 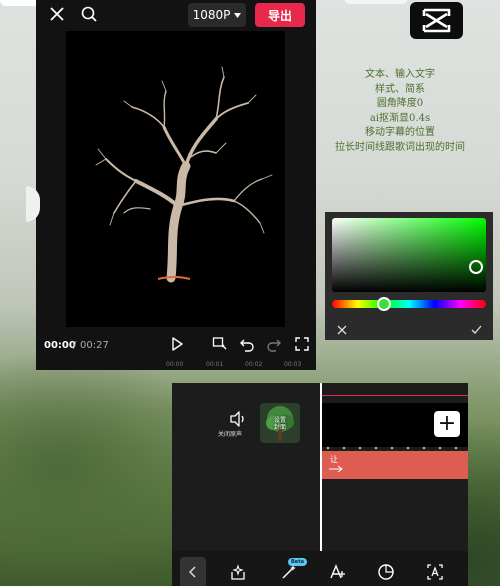 What do you see at coordinates (447, 424) in the screenshot?
I see `add-clip-button: +` at bounding box center [447, 424].